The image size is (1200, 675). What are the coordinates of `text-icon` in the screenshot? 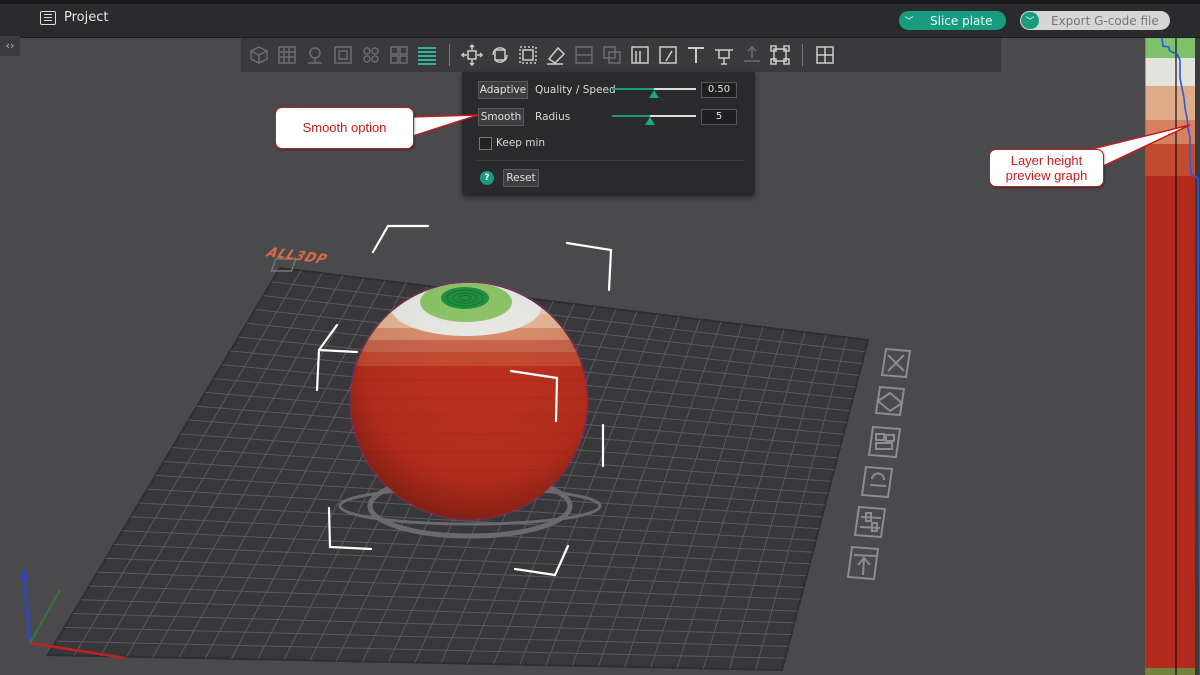 It's located at (696, 55).